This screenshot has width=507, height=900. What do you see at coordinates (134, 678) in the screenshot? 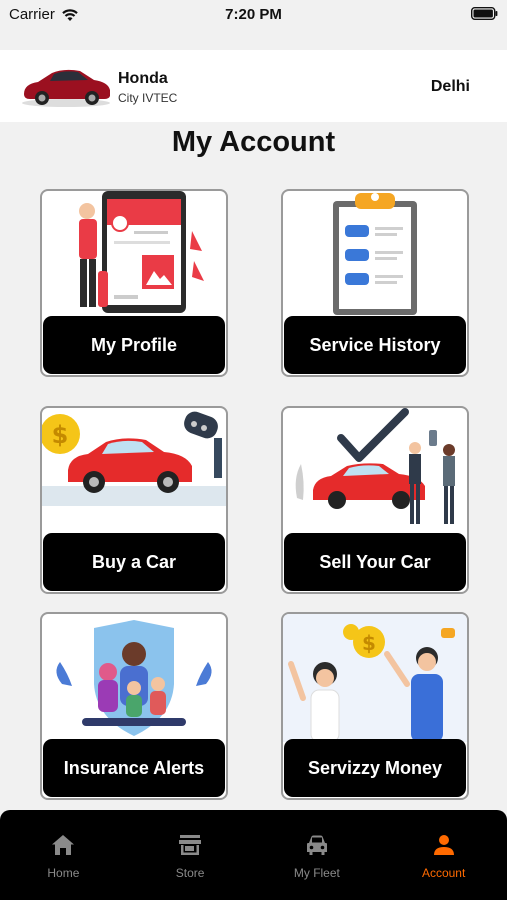
I see `insurance-illustration` at bounding box center [134, 678].